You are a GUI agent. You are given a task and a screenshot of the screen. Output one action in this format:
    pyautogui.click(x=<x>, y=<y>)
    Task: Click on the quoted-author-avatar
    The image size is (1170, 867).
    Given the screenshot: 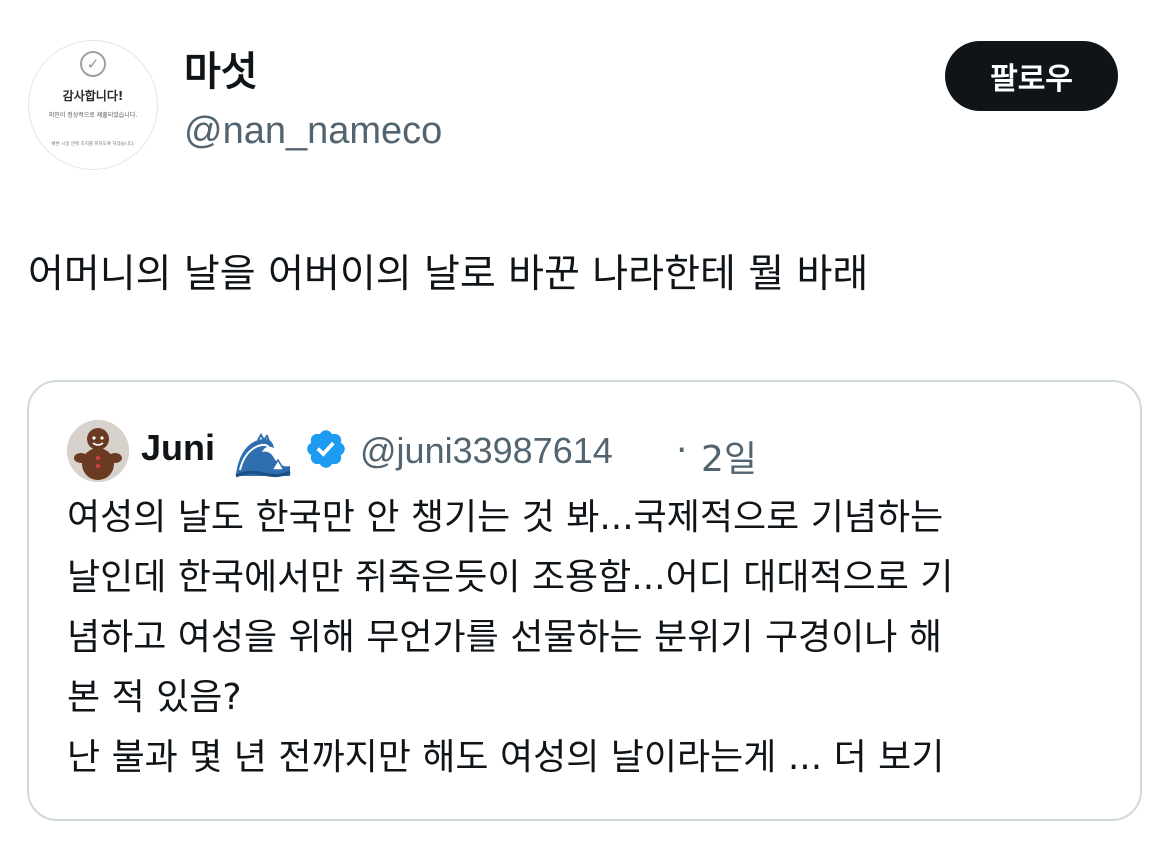 What is the action you would take?
    pyautogui.click(x=98, y=451)
    